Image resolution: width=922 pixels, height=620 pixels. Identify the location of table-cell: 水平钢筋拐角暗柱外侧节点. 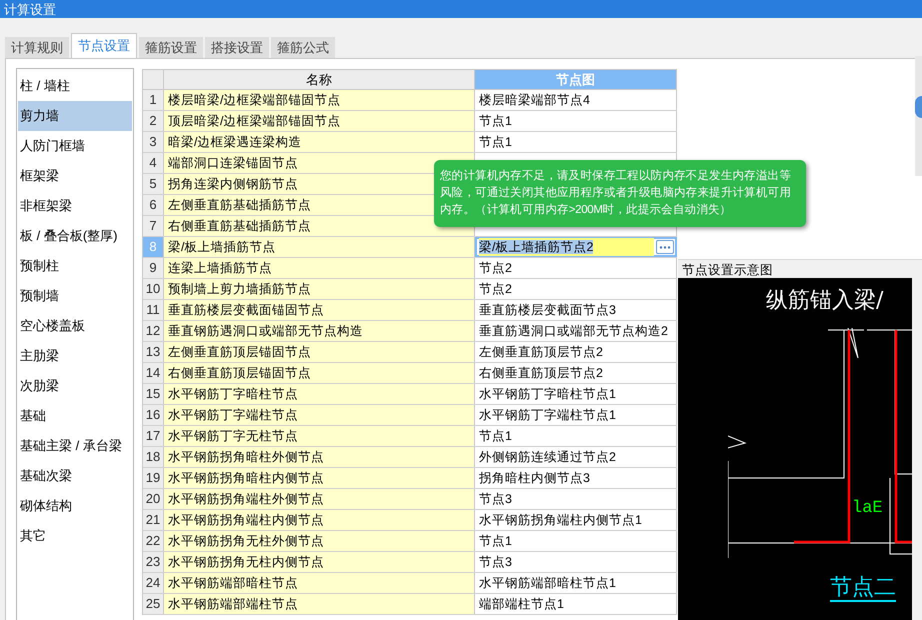
(319, 457).